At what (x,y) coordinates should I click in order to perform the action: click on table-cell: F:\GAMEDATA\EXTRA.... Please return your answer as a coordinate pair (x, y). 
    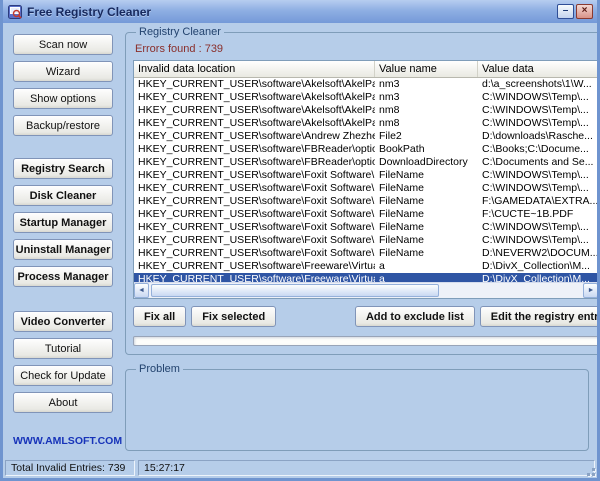
    Looking at the image, I should click on (539, 201).